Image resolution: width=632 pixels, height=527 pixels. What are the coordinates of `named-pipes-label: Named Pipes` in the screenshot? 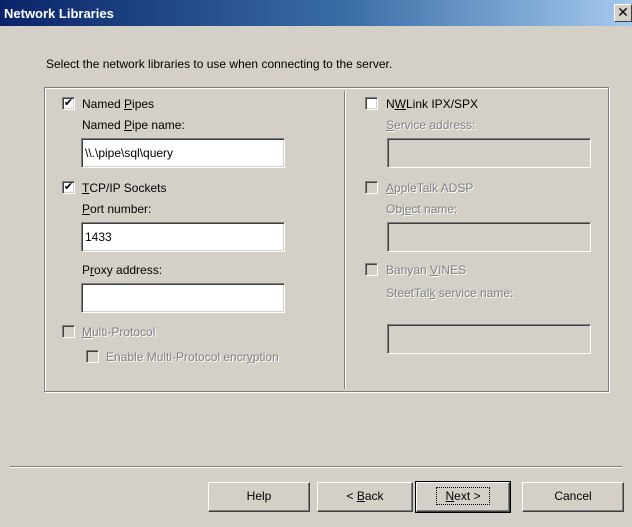 It's located at (118, 104).